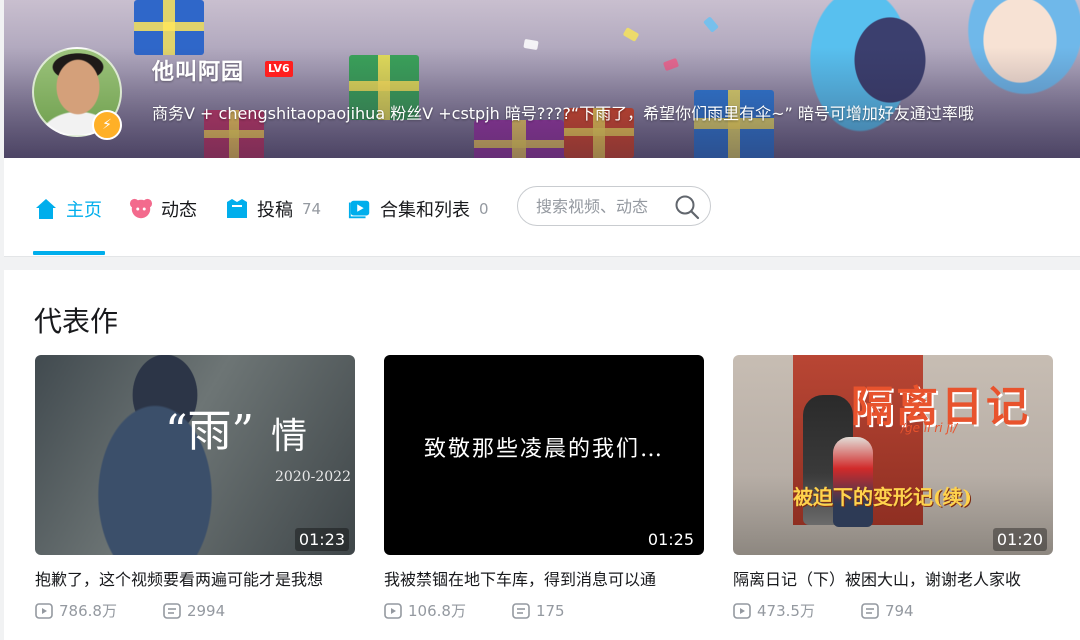  Describe the element at coordinates (84, 210) in the screenshot. I see `tab-label: 主页` at that location.